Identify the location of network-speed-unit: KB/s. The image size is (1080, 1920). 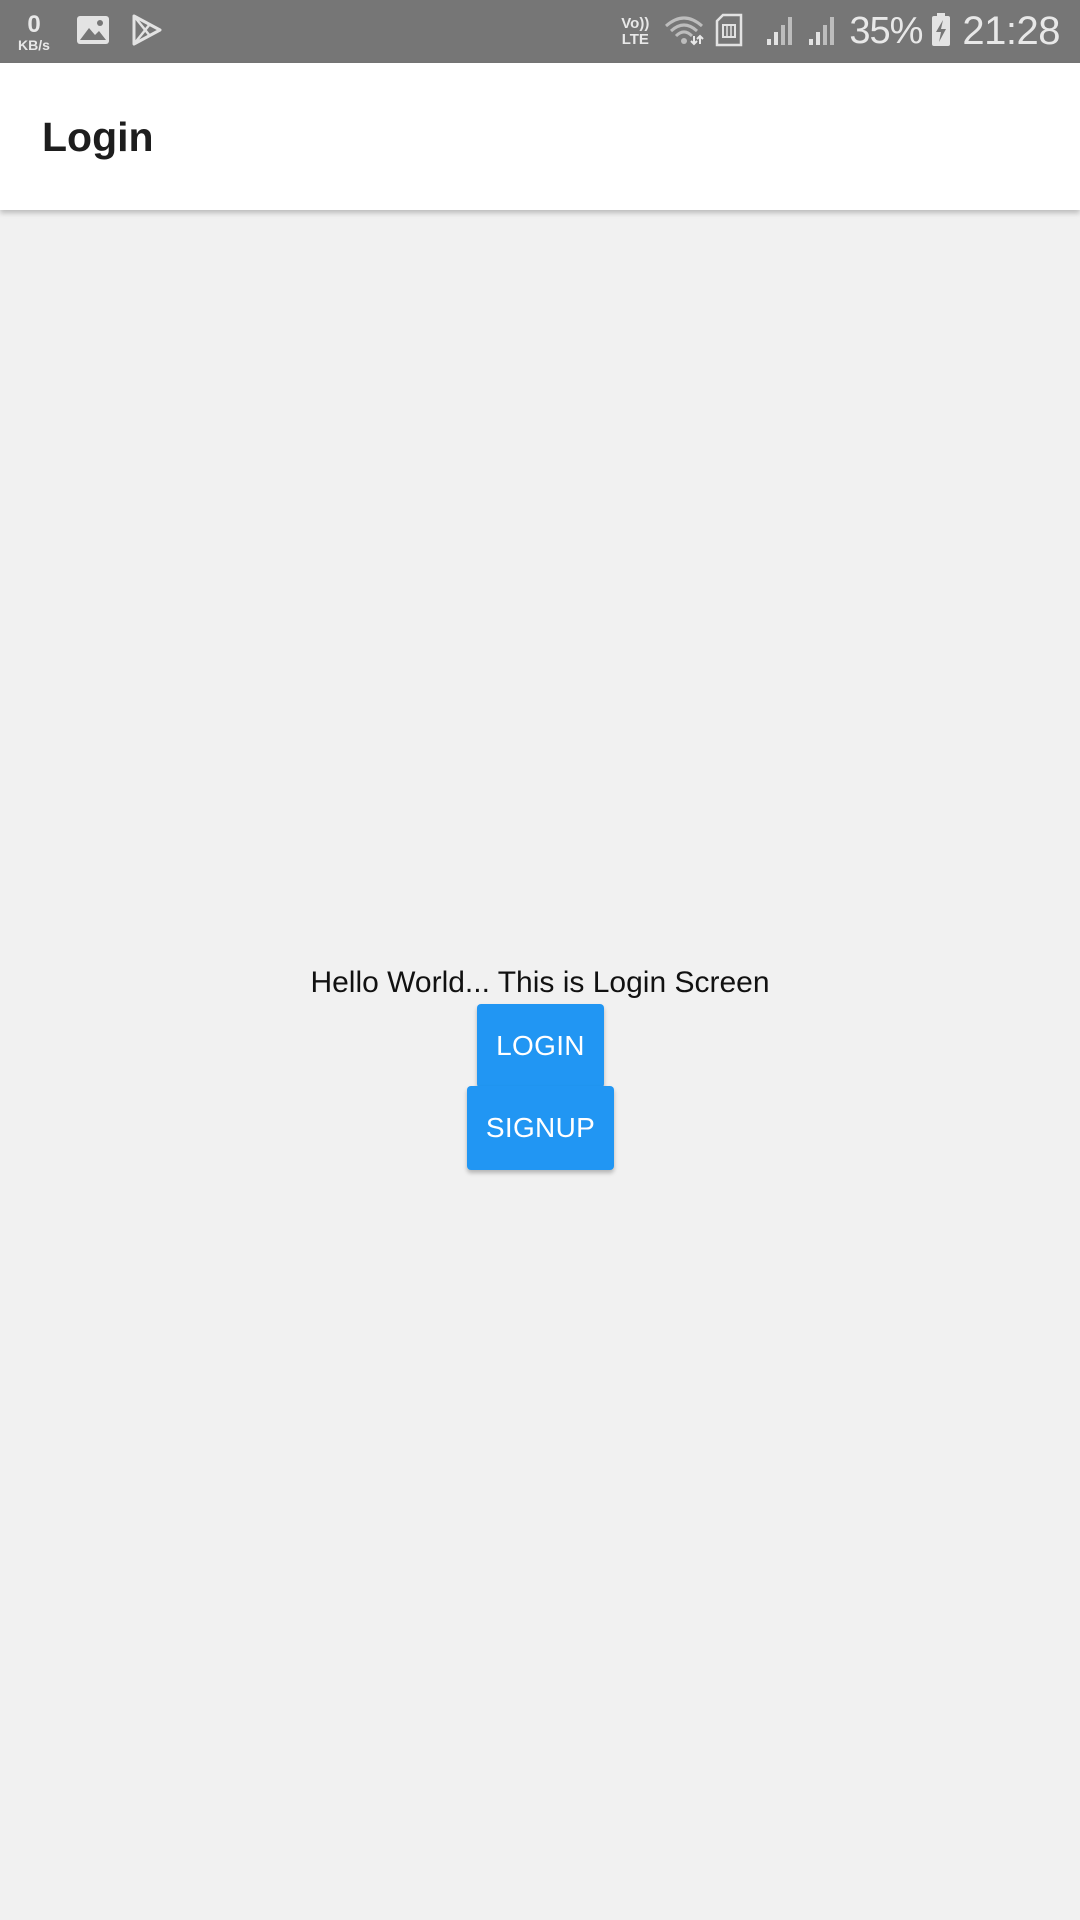
(34, 44).